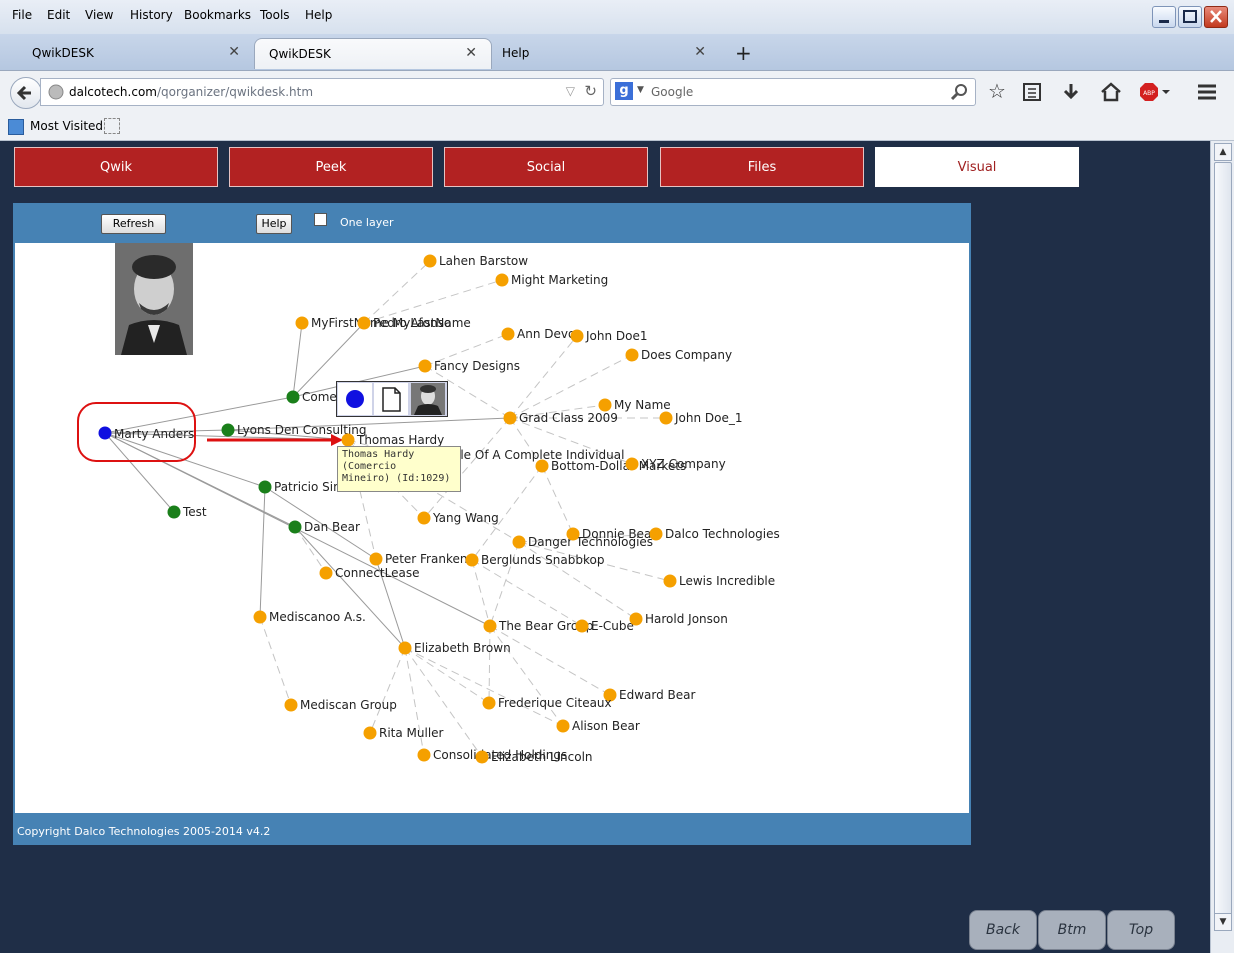 The width and height of the screenshot is (1234, 953). Describe the element at coordinates (462, 648) in the screenshot. I see `graph-node-label: Elizabeth Brown` at that location.